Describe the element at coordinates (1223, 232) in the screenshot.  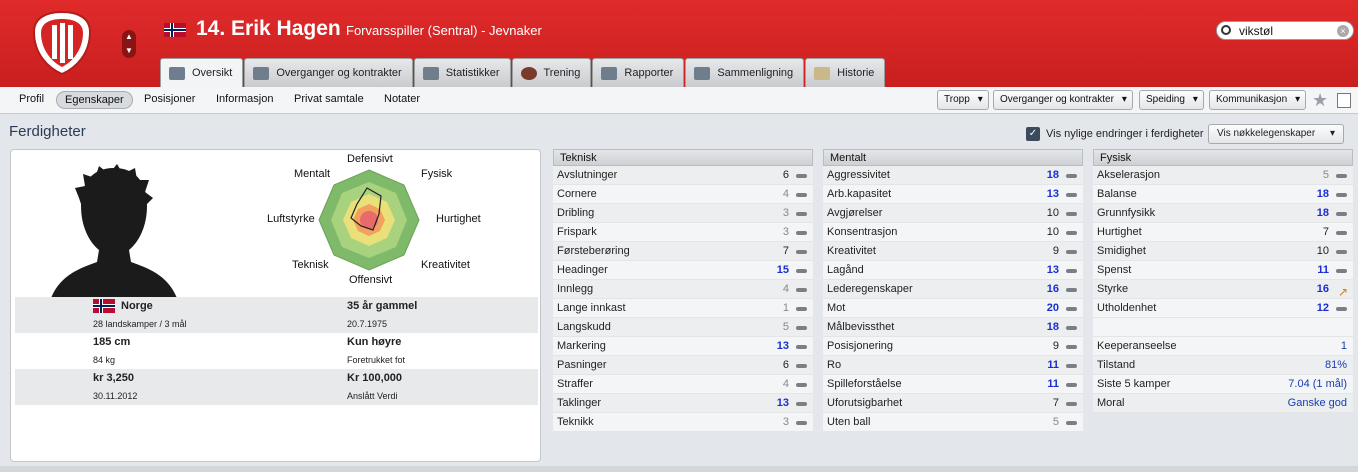
I see `attribute-row: Hurtighet 7` at that location.